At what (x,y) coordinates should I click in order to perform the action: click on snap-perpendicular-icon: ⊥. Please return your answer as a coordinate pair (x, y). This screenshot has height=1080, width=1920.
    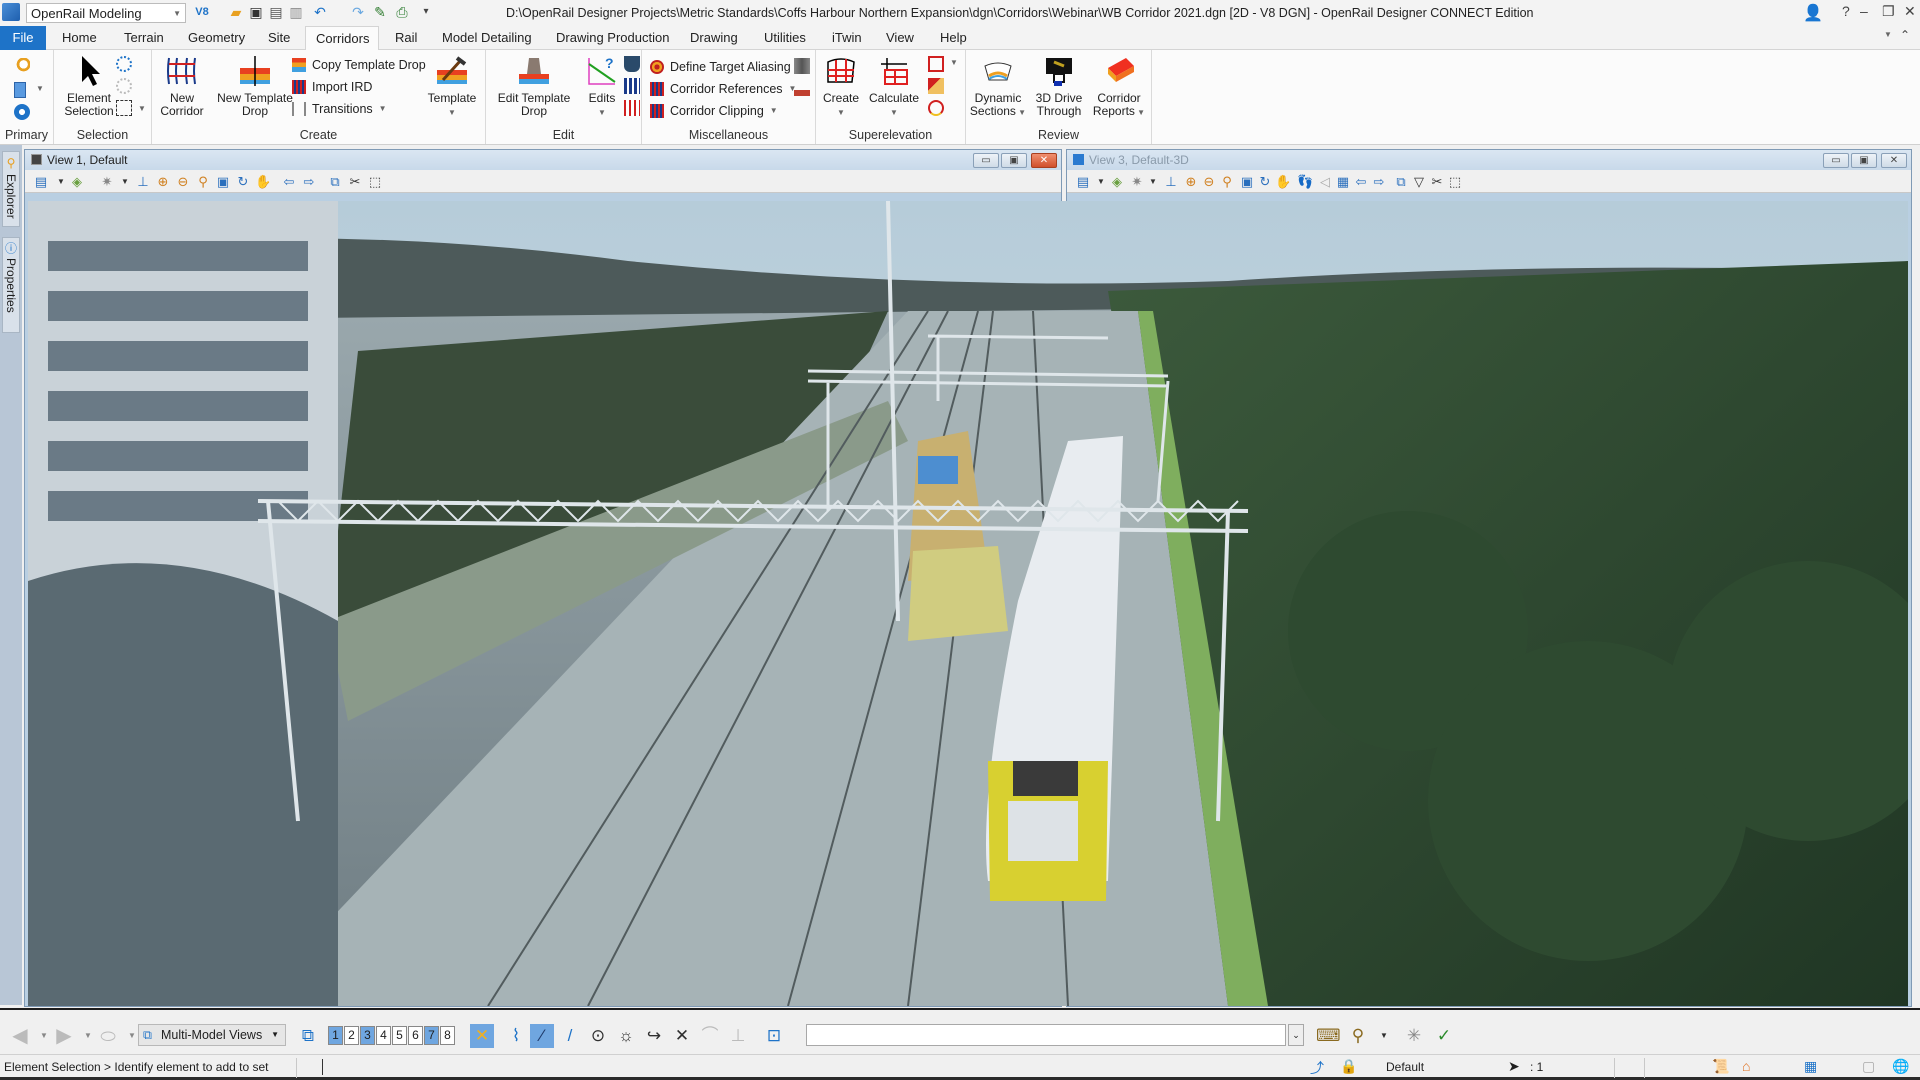
    Looking at the image, I should click on (738, 1036).